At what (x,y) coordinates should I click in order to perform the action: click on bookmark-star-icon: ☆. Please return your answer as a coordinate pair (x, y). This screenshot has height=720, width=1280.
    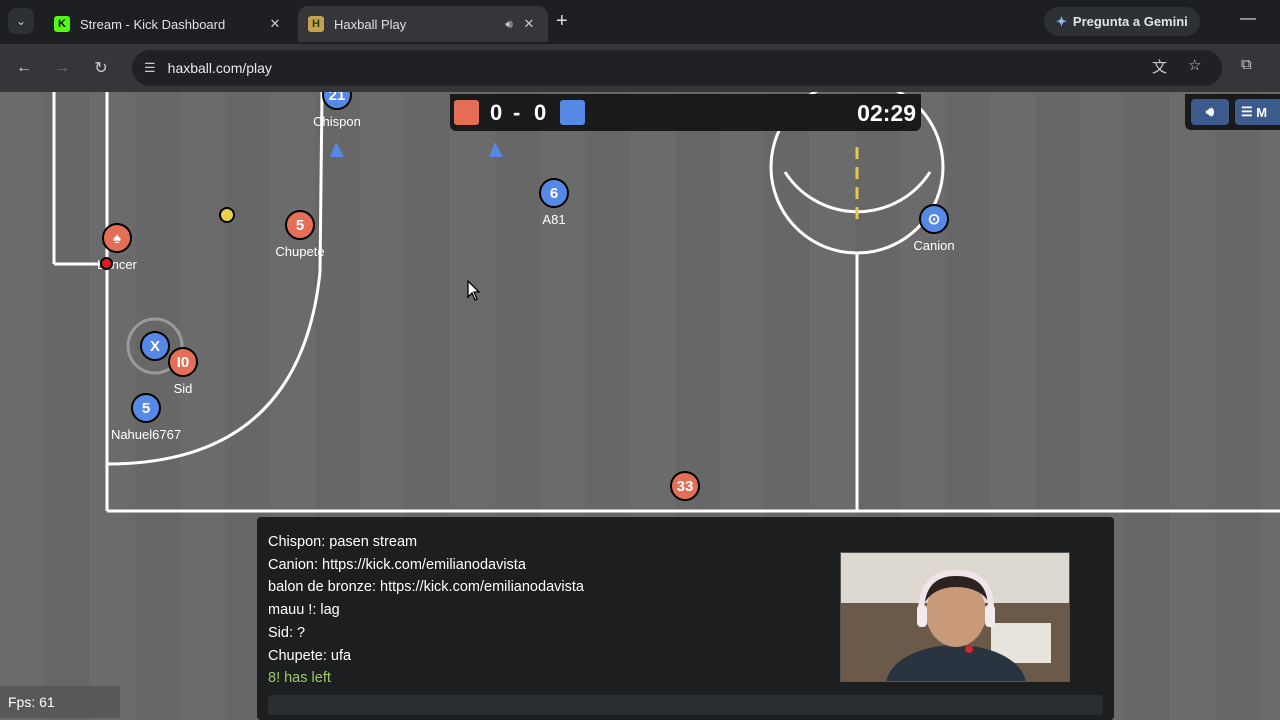
    Looking at the image, I should click on (1194, 65).